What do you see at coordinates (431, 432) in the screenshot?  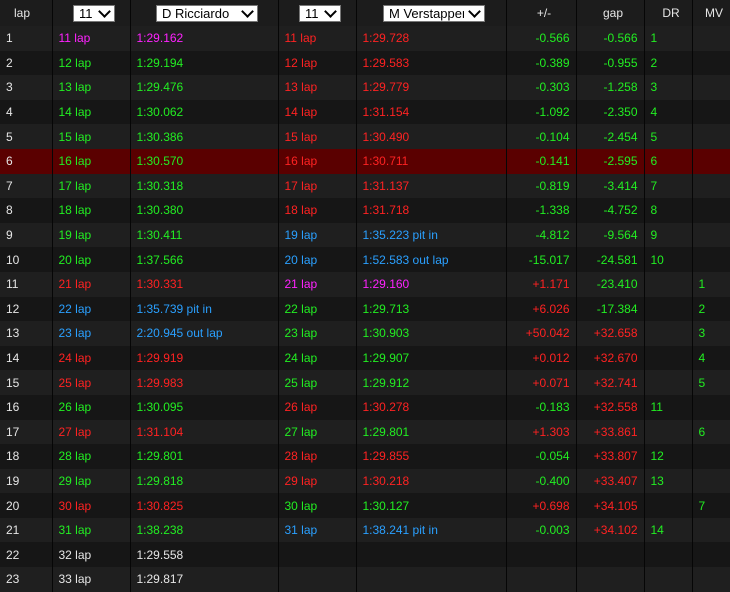 I see `driver-b-time-cell: 1:29.801` at bounding box center [431, 432].